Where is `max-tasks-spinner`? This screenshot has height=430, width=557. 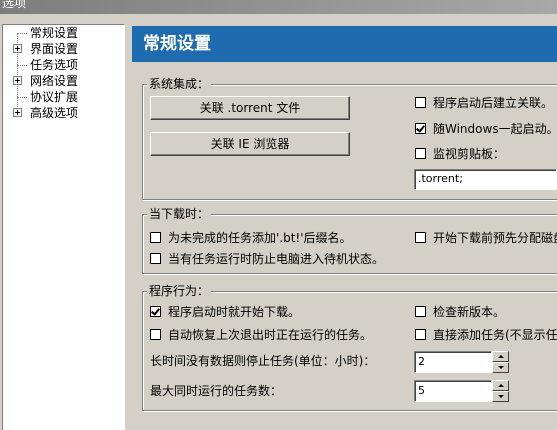
max-tasks-spinner is located at coordinates (500, 391).